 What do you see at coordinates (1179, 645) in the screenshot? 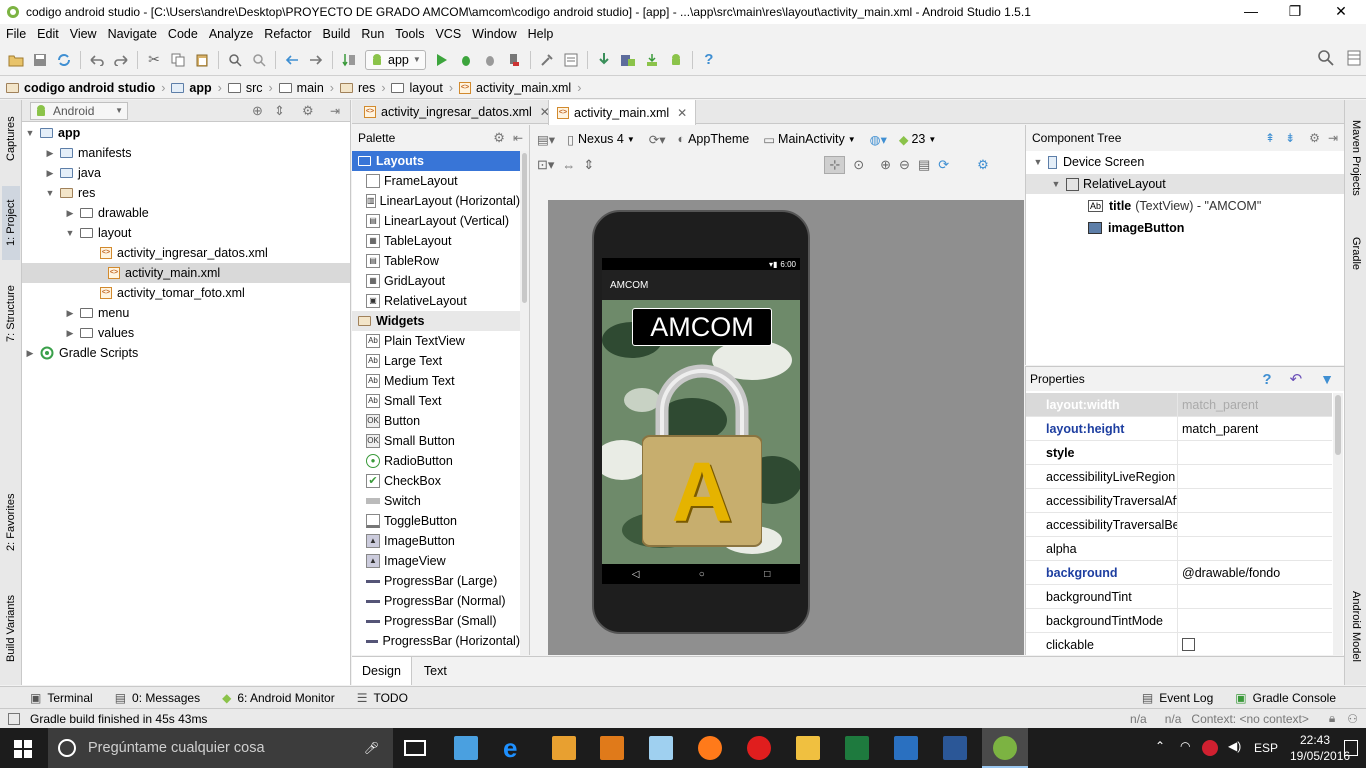
I see `property-row: clickable` at bounding box center [1179, 645].